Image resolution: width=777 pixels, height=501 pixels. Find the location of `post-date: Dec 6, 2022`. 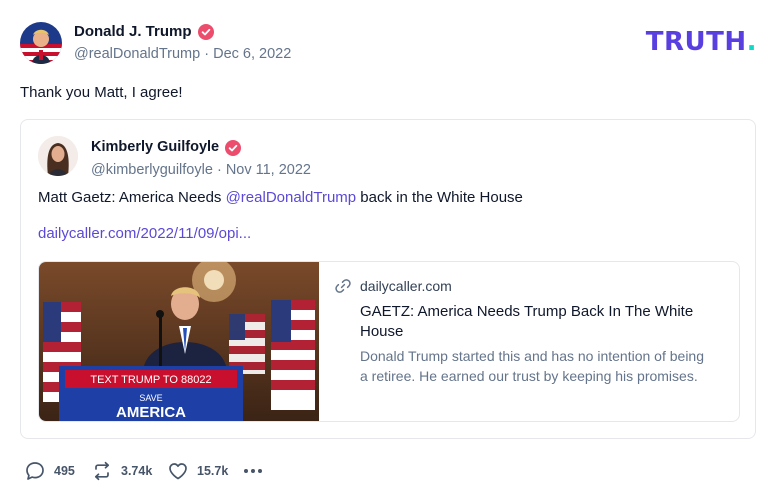

post-date: Dec 6, 2022 is located at coordinates (252, 54).